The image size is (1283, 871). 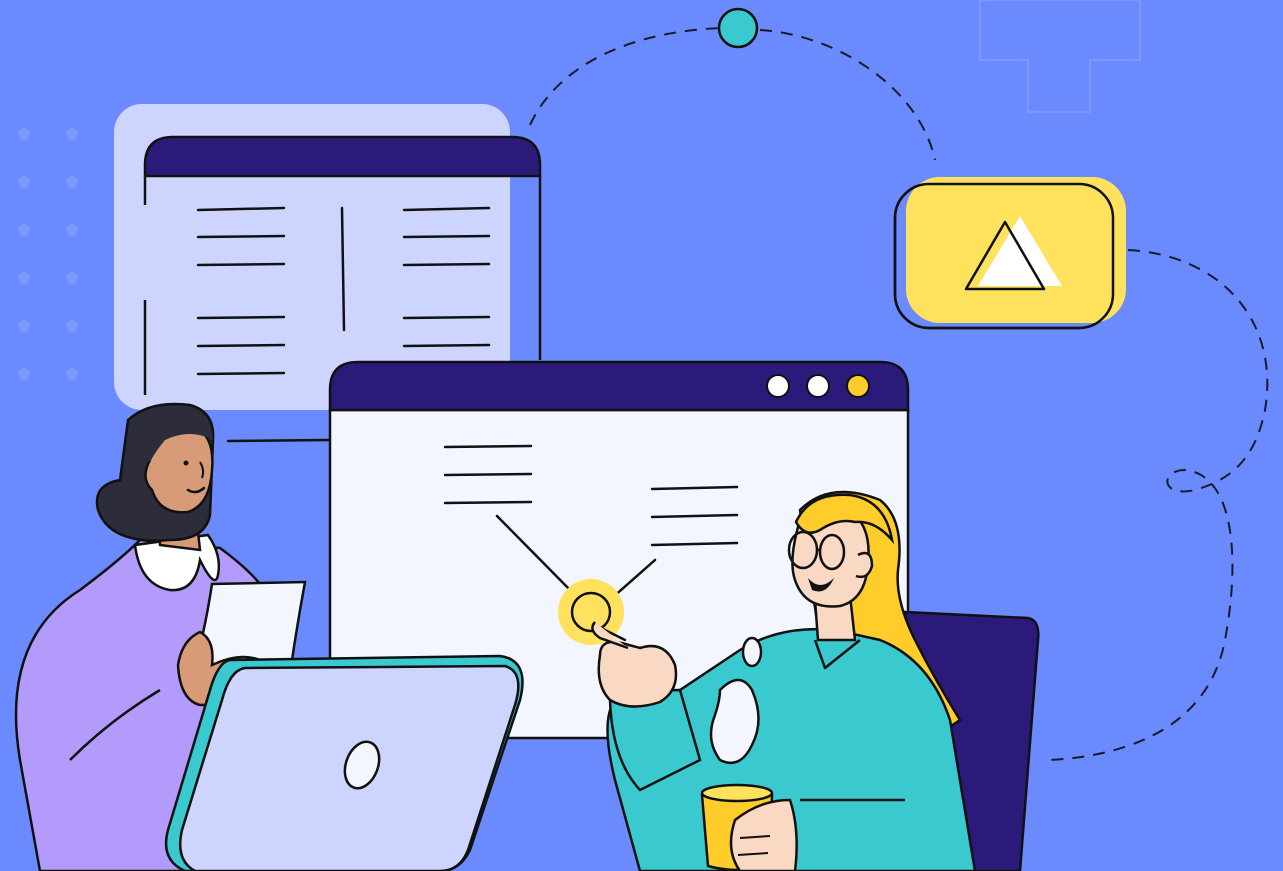 What do you see at coordinates (637, 674) in the screenshot?
I see `pointing-hand` at bounding box center [637, 674].